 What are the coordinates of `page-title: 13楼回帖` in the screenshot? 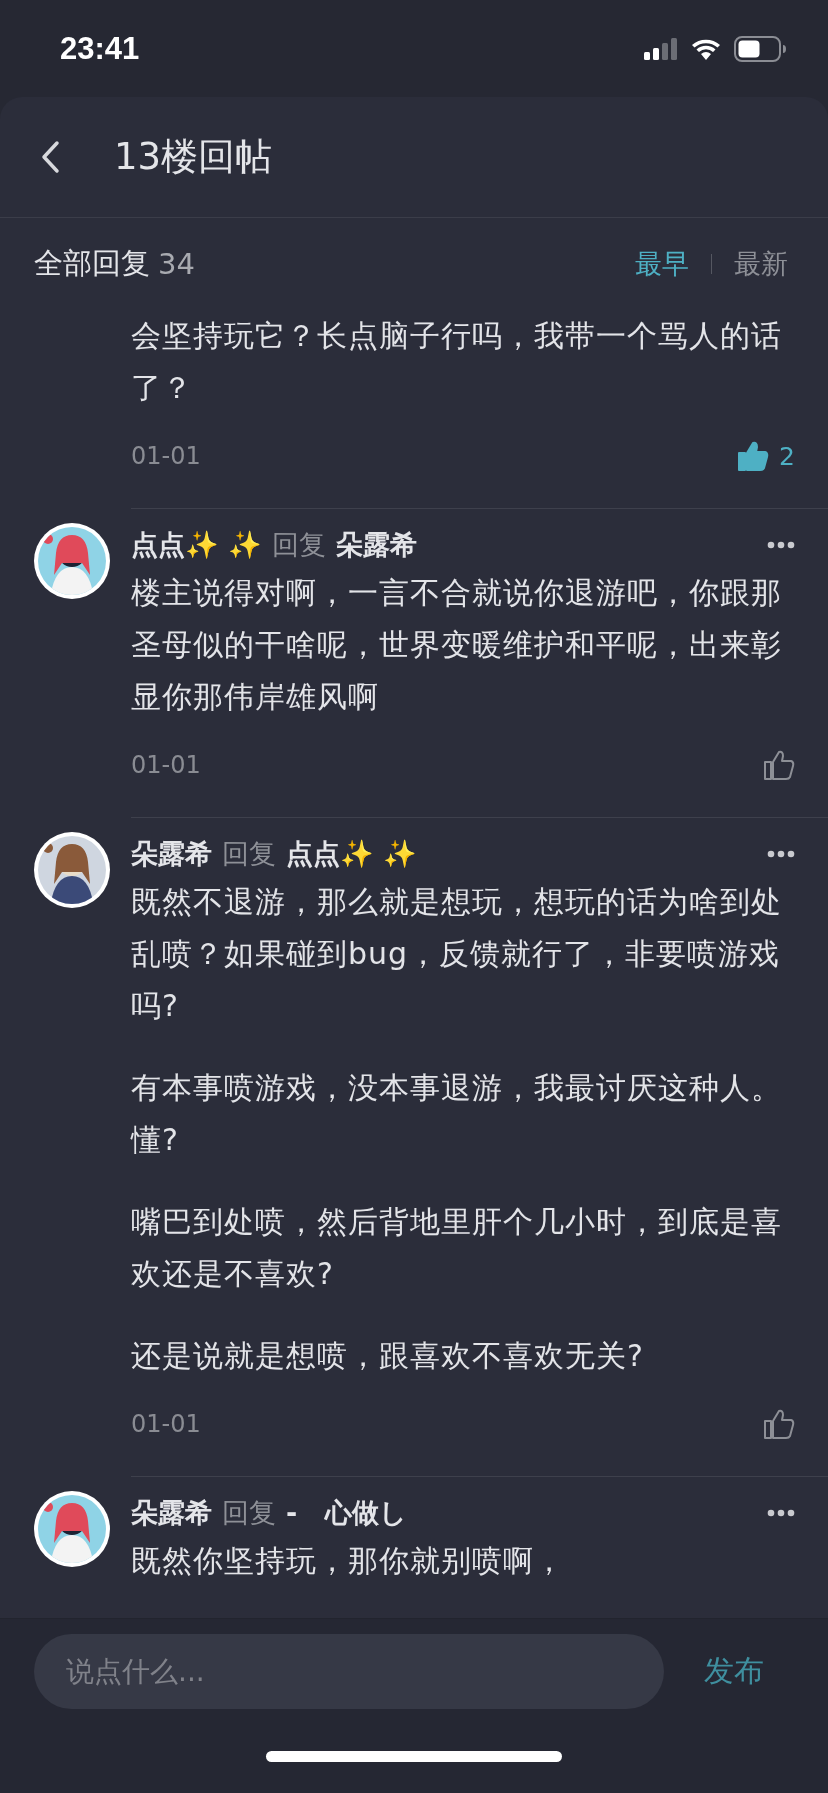 It's located at (193, 157).